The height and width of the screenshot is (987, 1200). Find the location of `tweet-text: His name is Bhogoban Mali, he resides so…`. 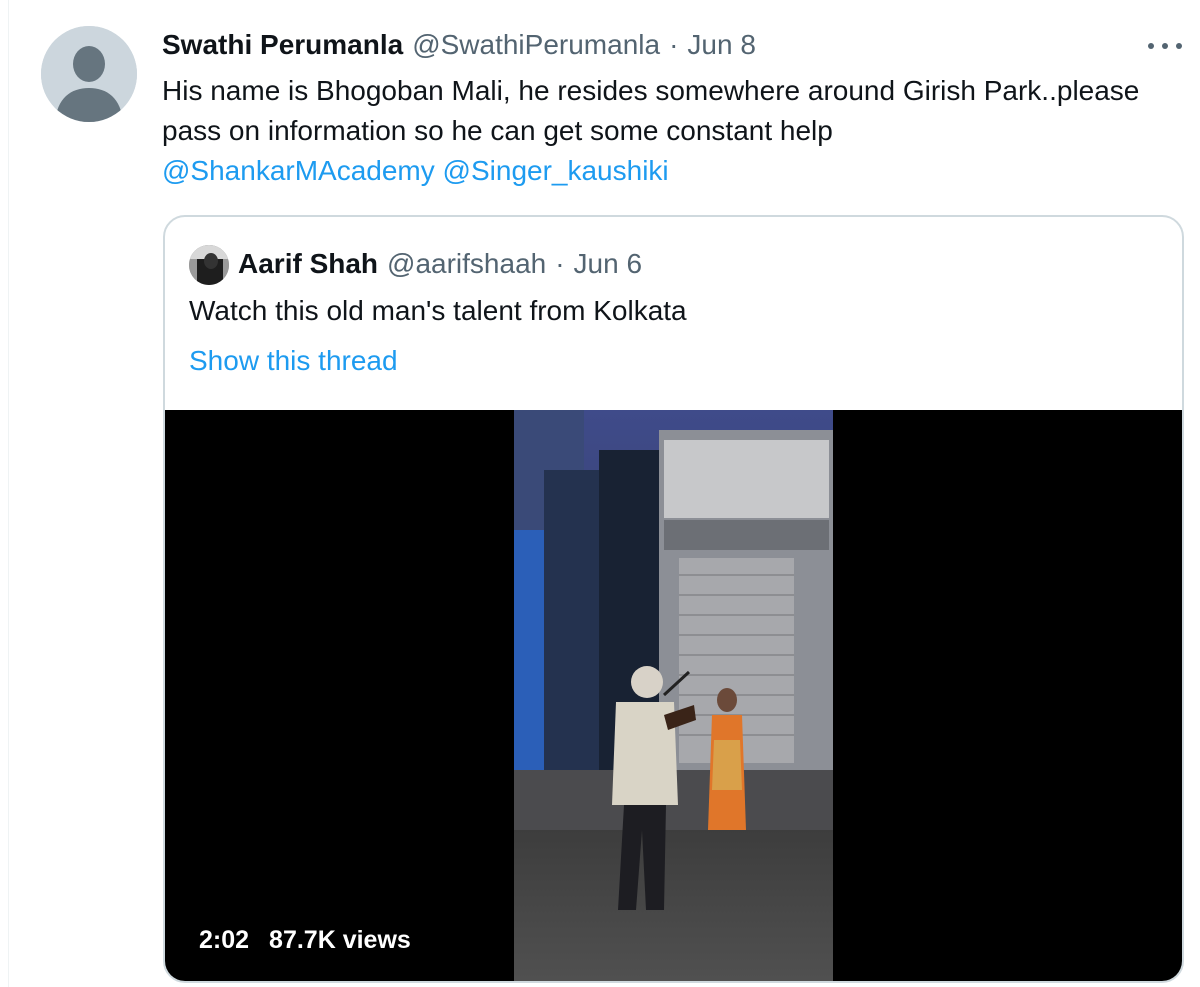

tweet-text: His name is Bhogoban Mali, he resides so… is located at coordinates (651, 110).